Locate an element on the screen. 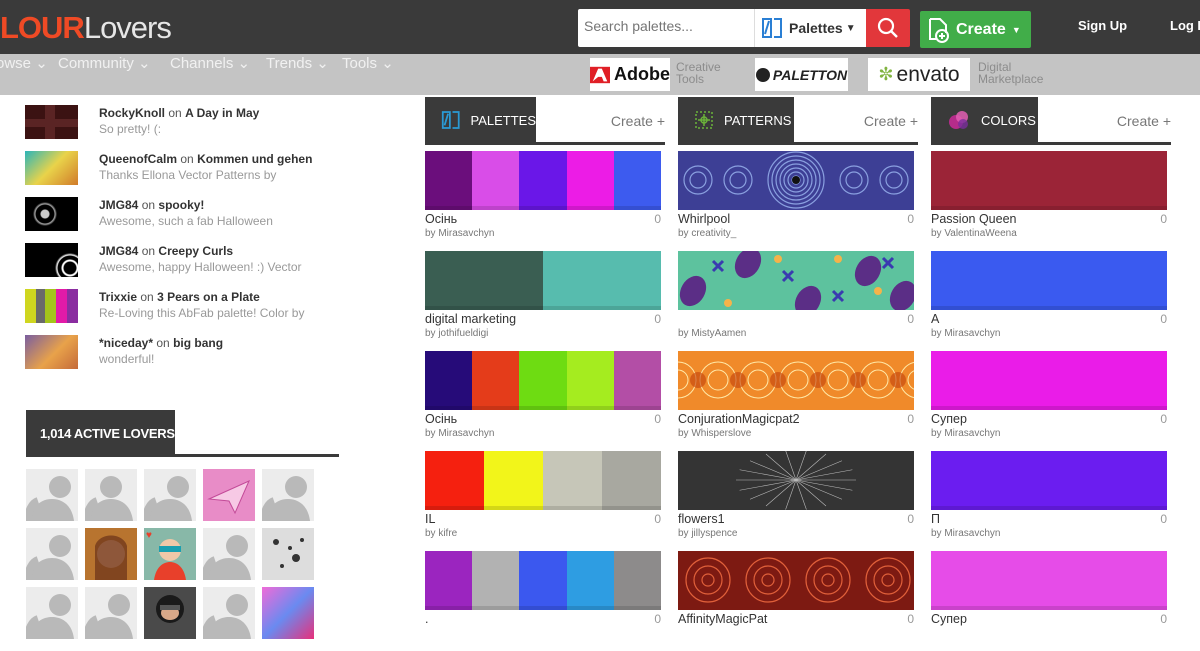 This screenshot has width=1200, height=651. item-title: AffinityMagicPat is located at coordinates (722, 619).